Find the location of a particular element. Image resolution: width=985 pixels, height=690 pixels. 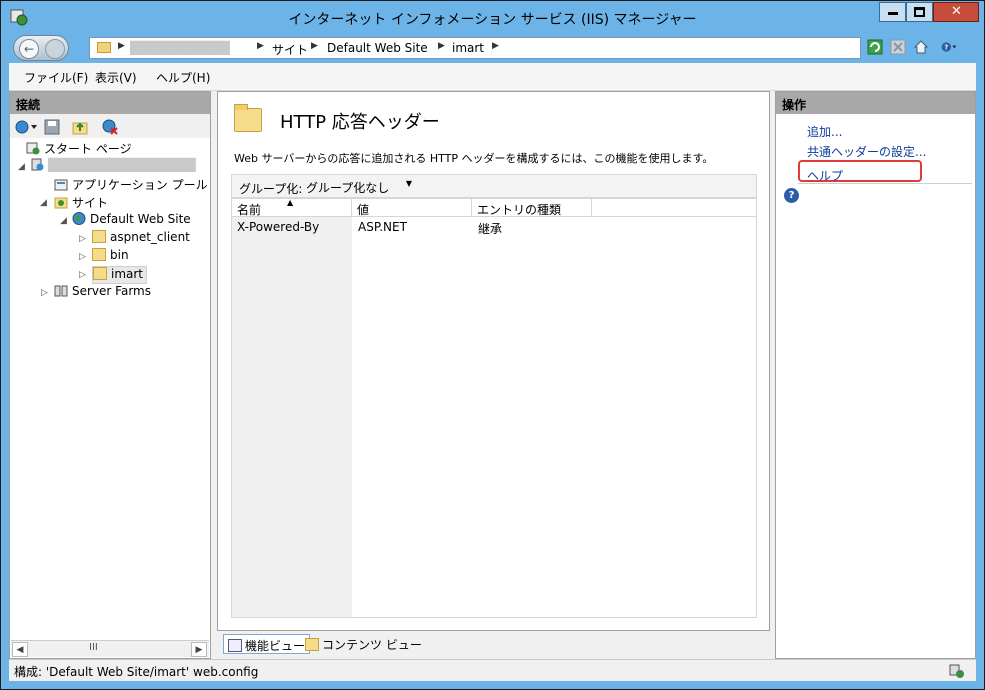

scroll-right-icon: ▶ is located at coordinates (199, 649).